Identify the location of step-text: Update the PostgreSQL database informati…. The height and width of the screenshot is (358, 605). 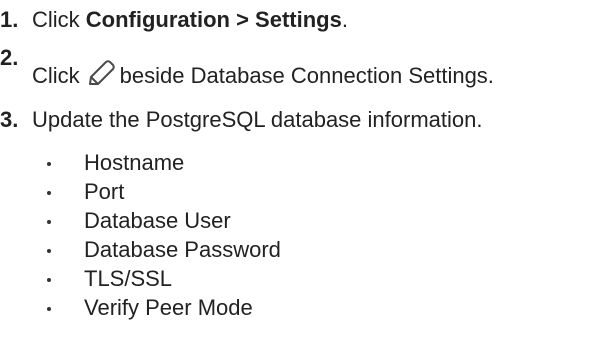
(257, 119).